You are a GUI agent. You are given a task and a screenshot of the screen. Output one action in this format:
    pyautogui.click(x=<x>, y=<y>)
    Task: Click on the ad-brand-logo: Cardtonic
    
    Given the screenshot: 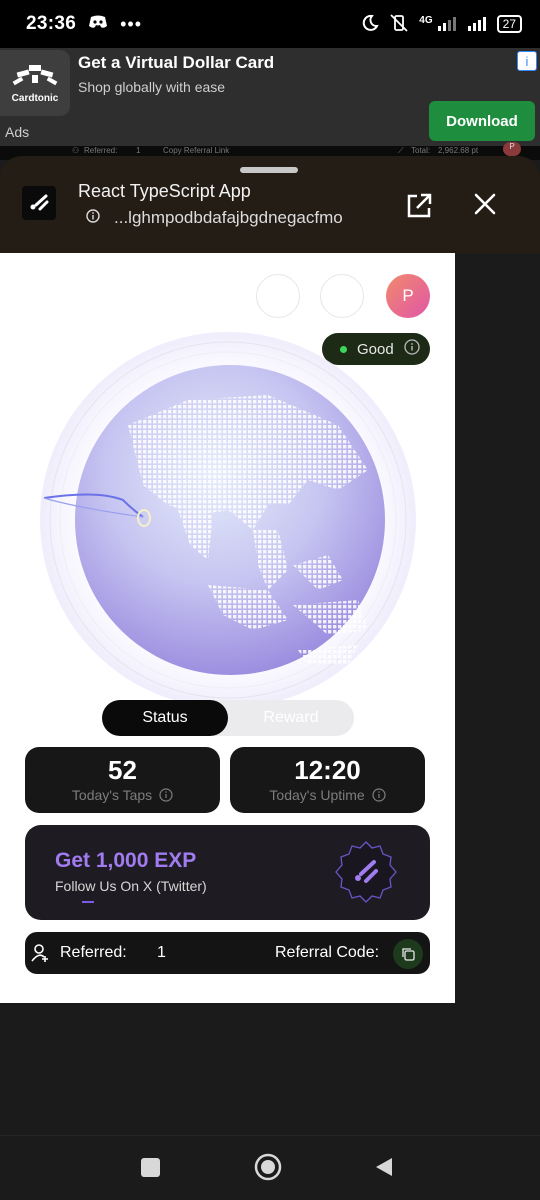 What is the action you would take?
    pyautogui.click(x=35, y=83)
    